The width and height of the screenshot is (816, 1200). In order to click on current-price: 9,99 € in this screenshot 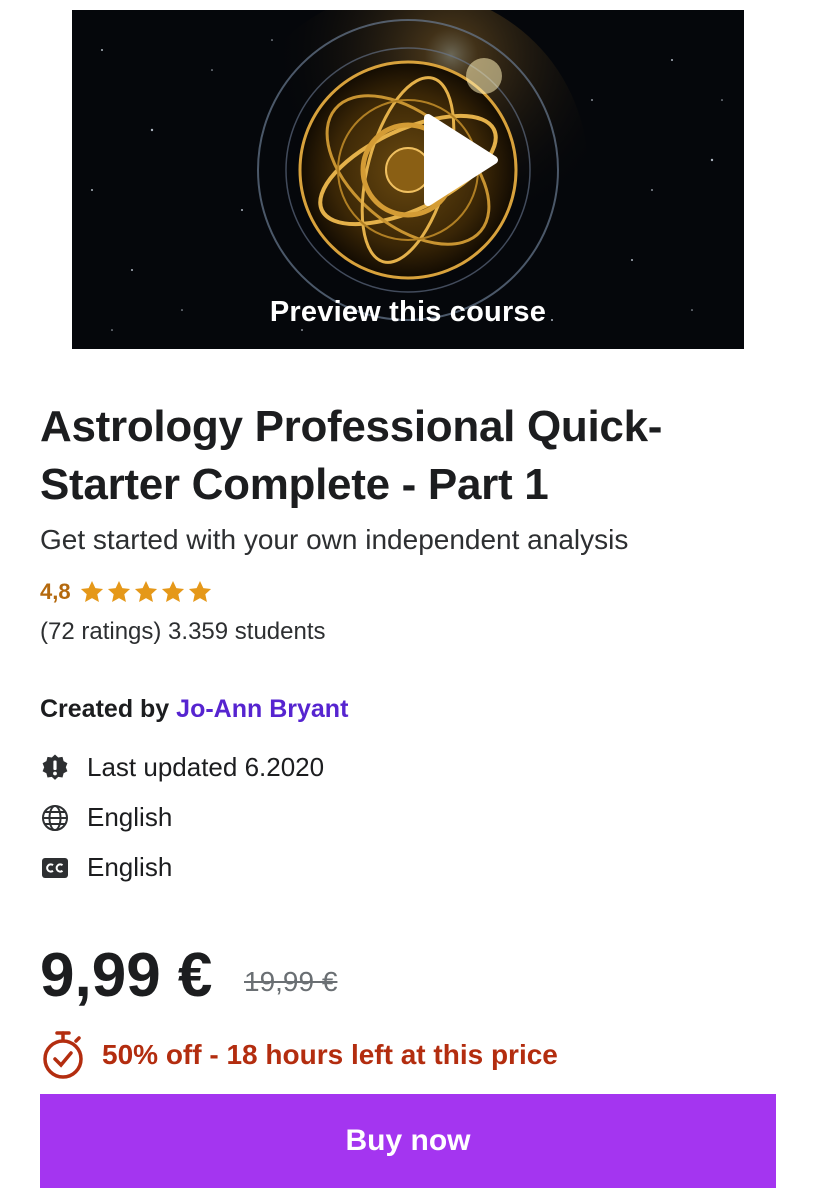, I will do `click(126, 975)`.